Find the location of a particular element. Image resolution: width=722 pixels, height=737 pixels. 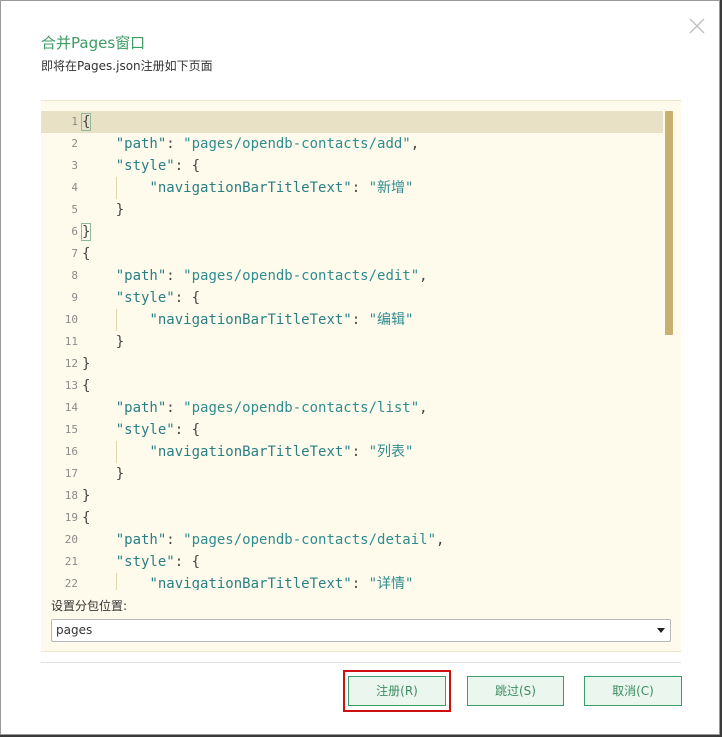

code-line: 4 "navigationBarTitleText": "新增" is located at coordinates (352, 188).